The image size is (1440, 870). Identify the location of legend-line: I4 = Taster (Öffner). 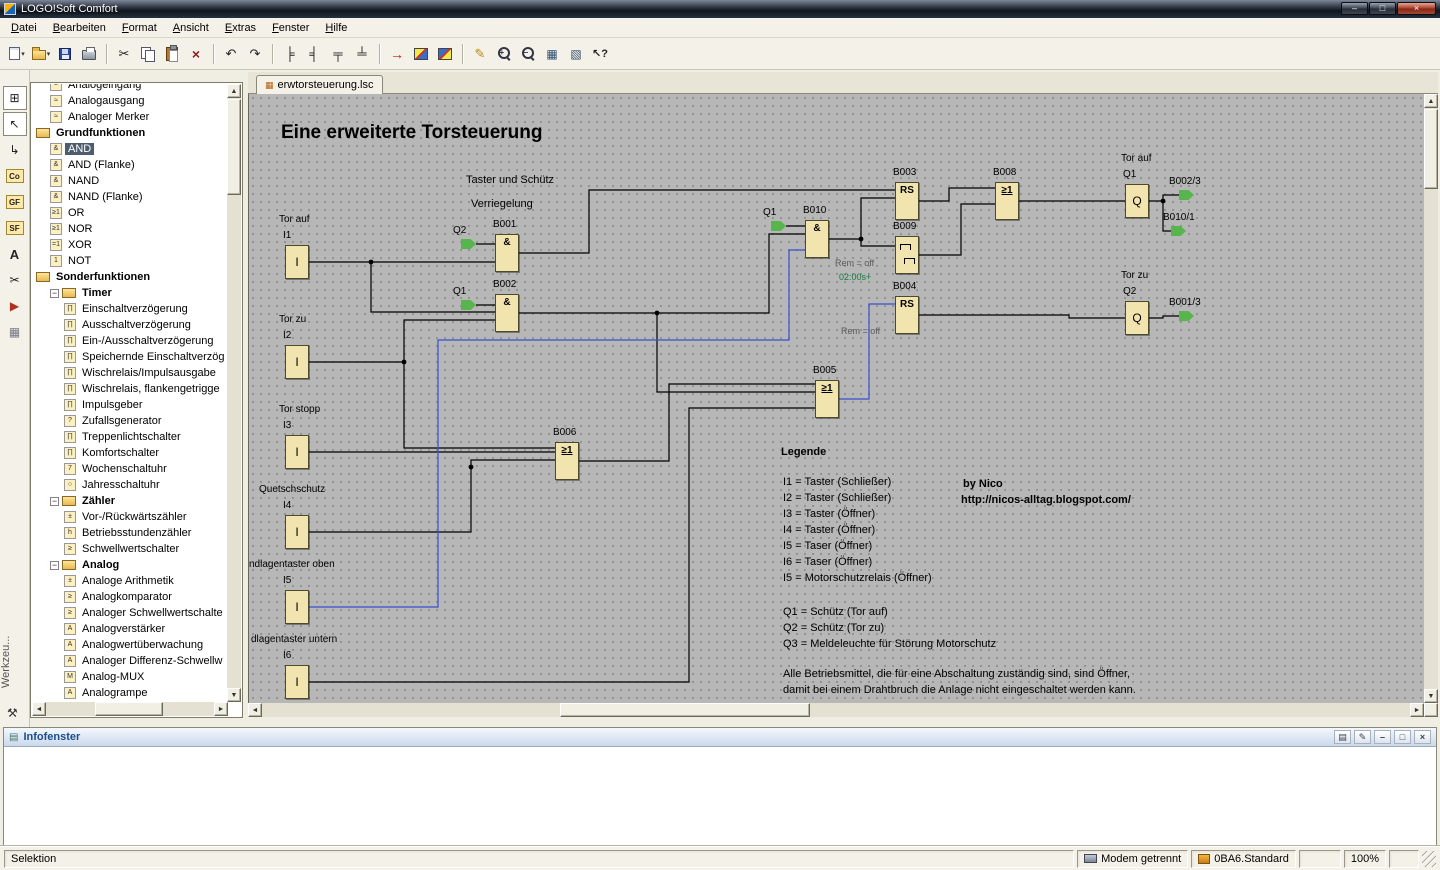
(829, 530).